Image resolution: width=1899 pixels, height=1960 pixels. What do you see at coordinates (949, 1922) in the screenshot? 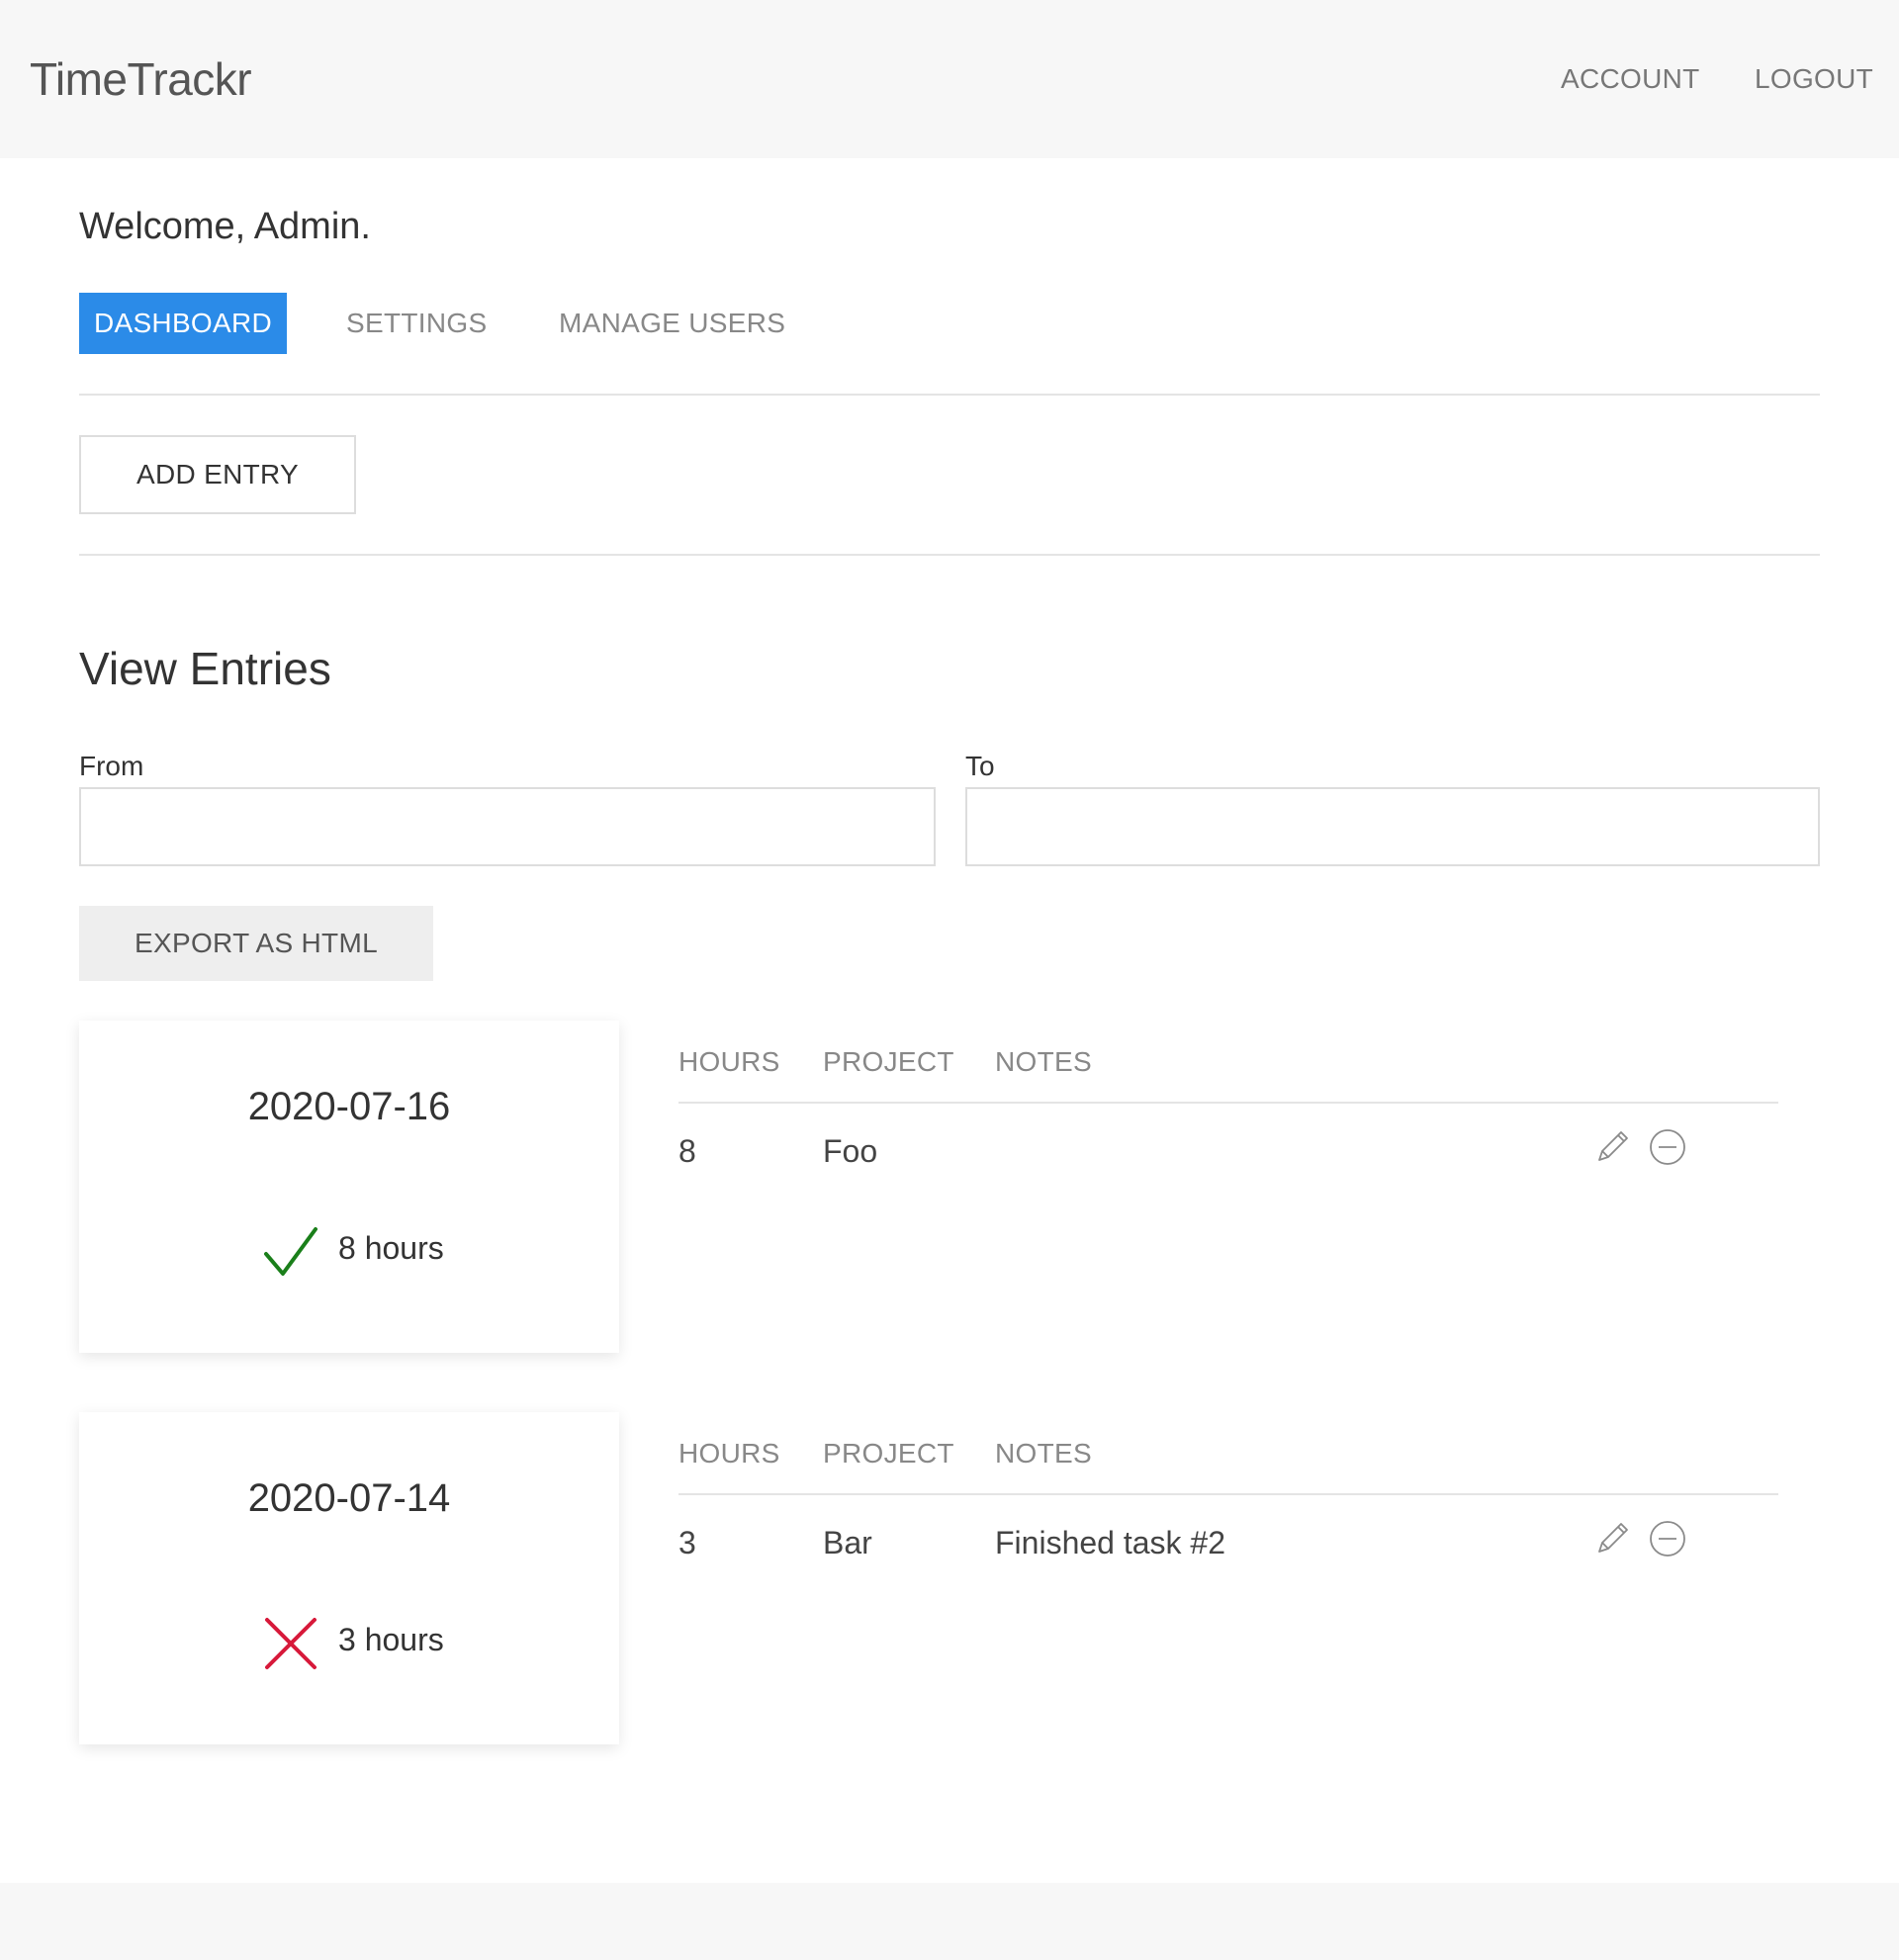
I see `page-footer` at bounding box center [949, 1922].